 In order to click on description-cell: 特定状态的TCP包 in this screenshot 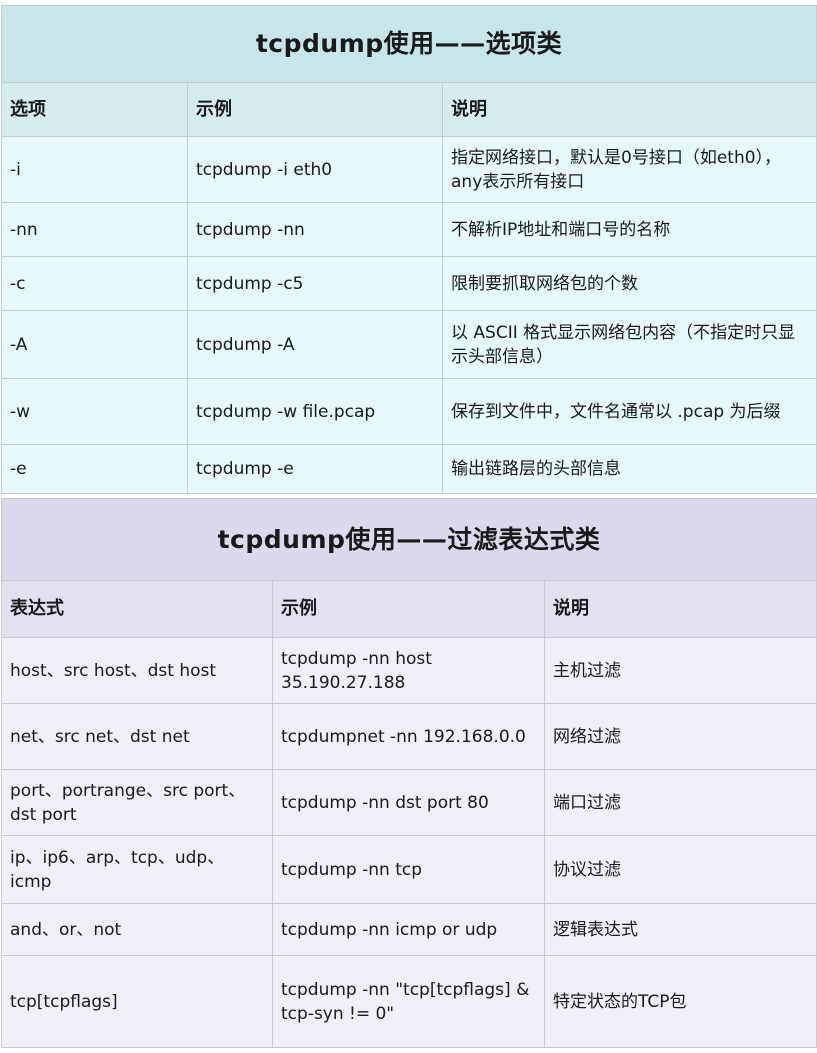, I will do `click(680, 1001)`.